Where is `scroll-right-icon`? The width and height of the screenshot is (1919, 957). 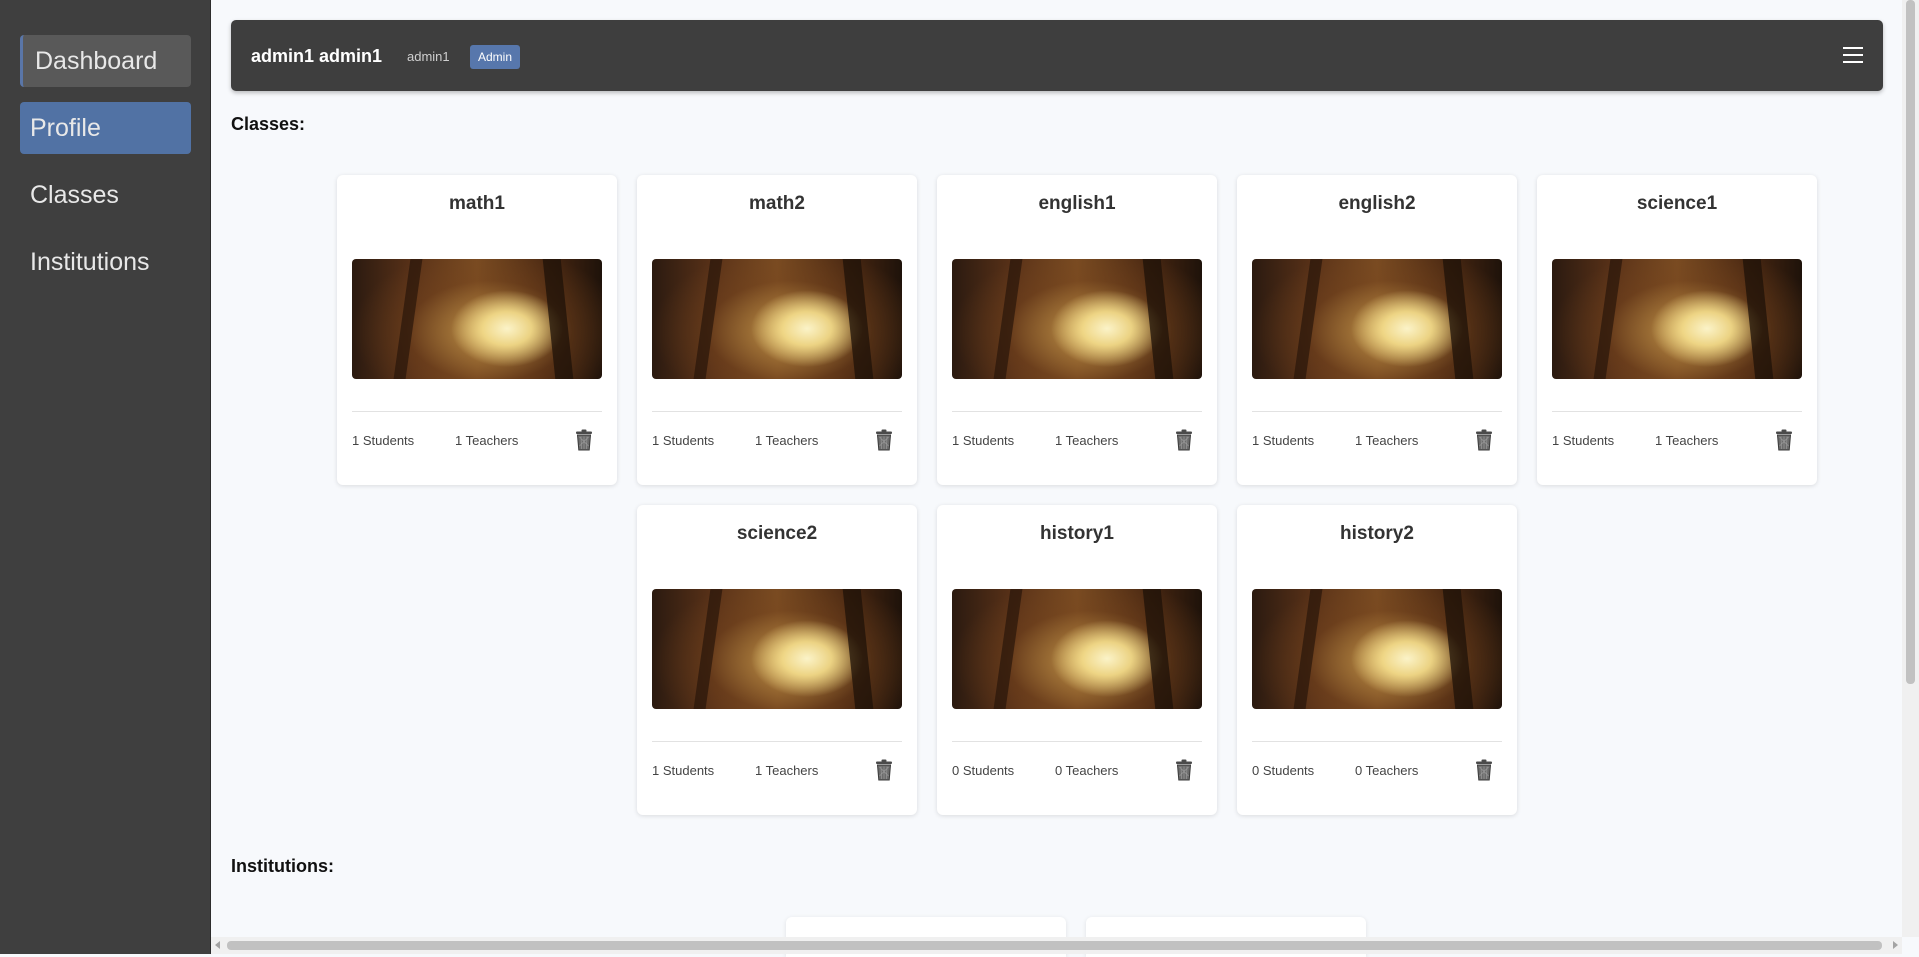
scroll-right-icon is located at coordinates (1895, 945).